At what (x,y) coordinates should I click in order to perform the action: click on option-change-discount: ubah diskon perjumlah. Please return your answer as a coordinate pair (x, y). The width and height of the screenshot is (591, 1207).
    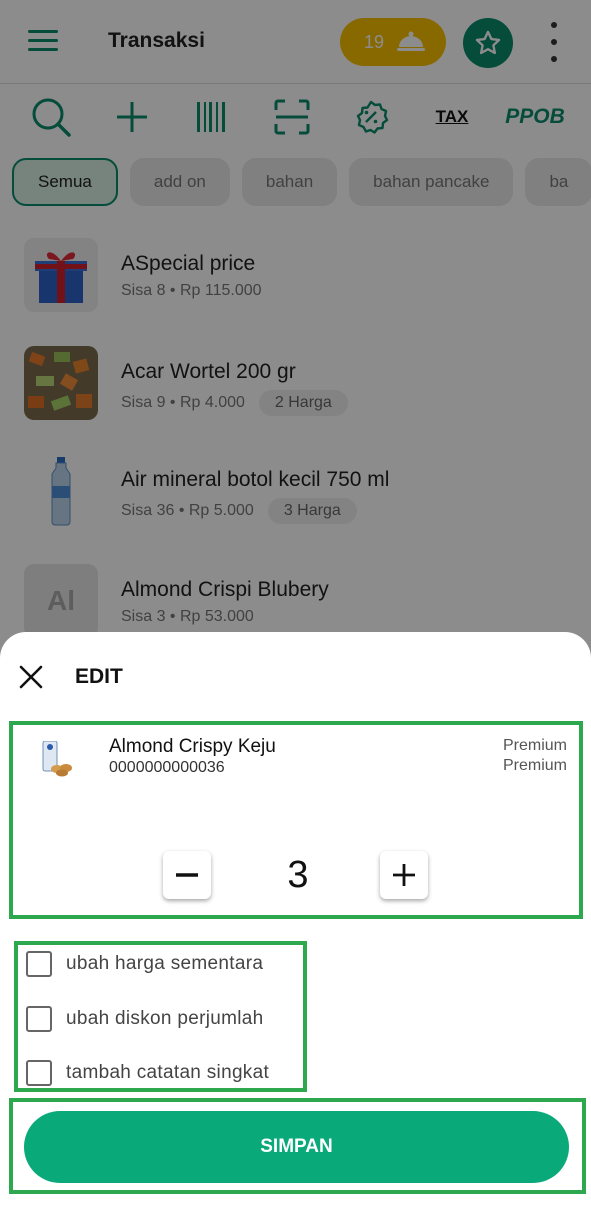
    Looking at the image, I should click on (144, 1019).